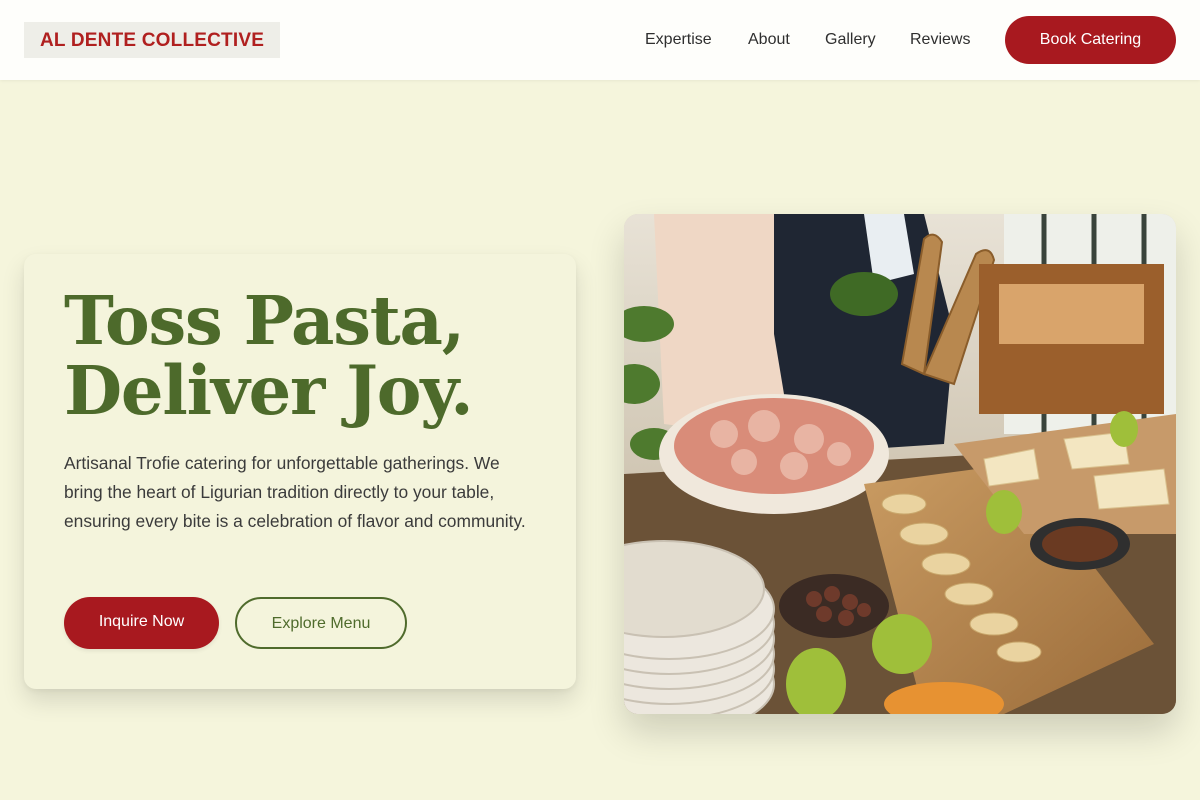 The height and width of the screenshot is (800, 1200). Describe the element at coordinates (141, 623) in the screenshot. I see `inquire-now-button: Inquire Now` at that location.